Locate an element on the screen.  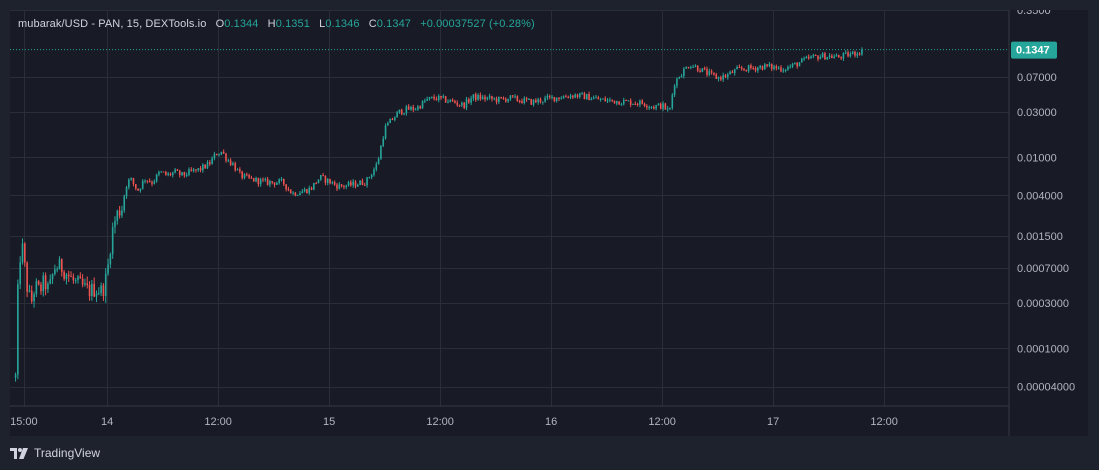
last-price-value: 0.1347 is located at coordinates (1033, 51).